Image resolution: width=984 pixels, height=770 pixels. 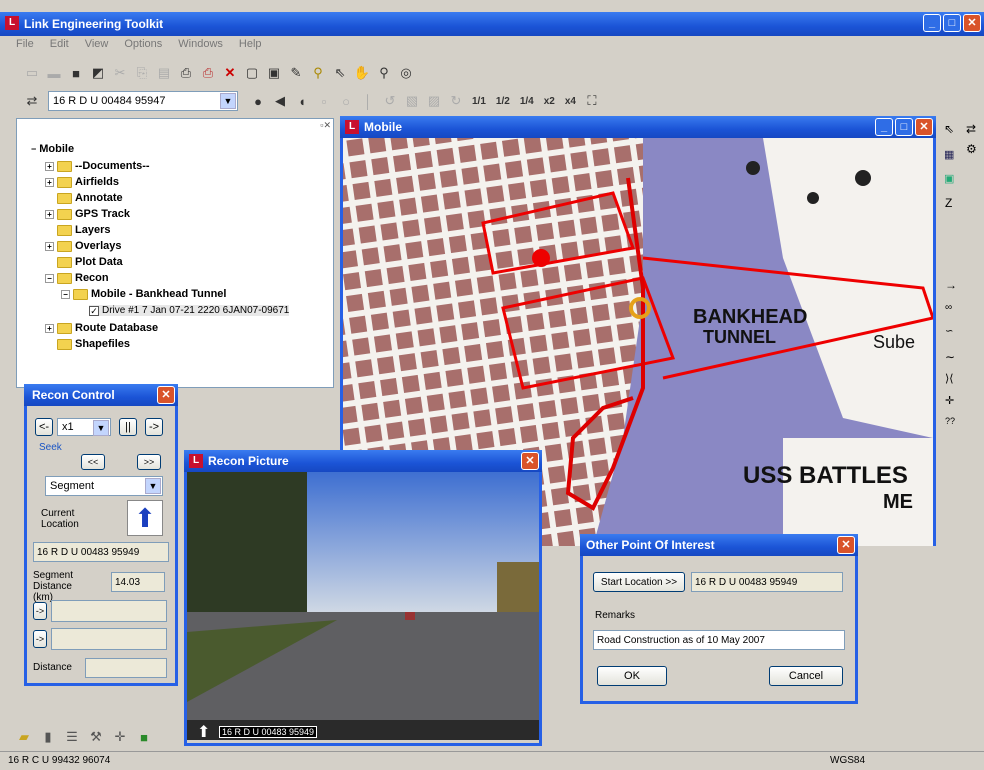 What do you see at coordinates (948, 203) in the screenshot?
I see `north-icon: Z` at bounding box center [948, 203].